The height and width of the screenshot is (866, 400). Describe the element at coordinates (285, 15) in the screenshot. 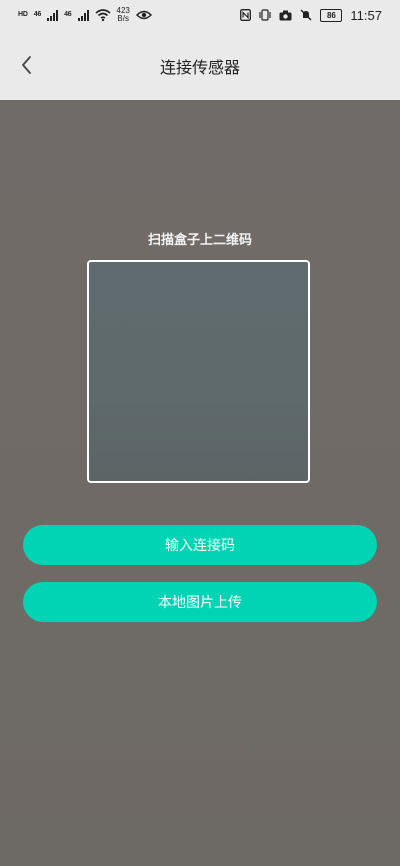

I see `camera-icon` at that location.